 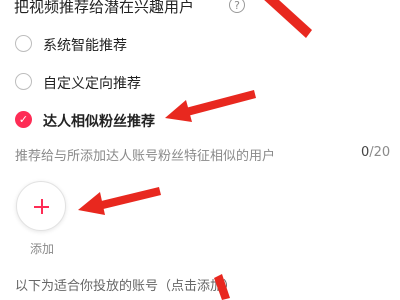 I want to click on arrow-annotation-bottom, so click(x=222, y=287).